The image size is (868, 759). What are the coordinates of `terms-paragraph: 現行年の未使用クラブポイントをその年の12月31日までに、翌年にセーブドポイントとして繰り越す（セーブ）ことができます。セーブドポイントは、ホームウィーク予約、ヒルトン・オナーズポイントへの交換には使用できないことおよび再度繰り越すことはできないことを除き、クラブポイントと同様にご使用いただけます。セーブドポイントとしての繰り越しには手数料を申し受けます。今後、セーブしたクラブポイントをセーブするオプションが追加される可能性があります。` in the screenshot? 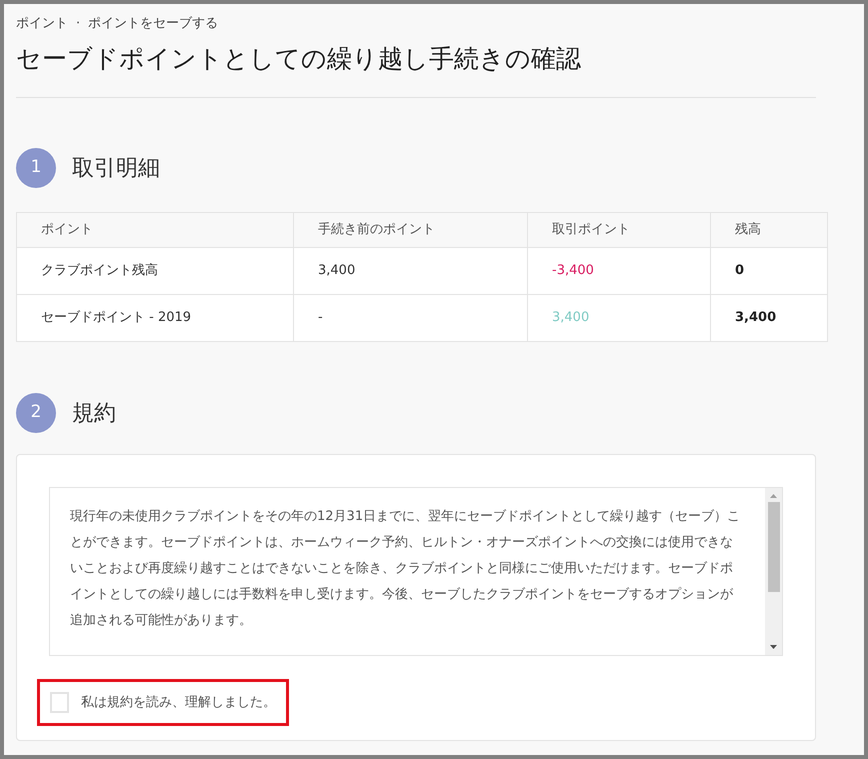 It's located at (405, 569).